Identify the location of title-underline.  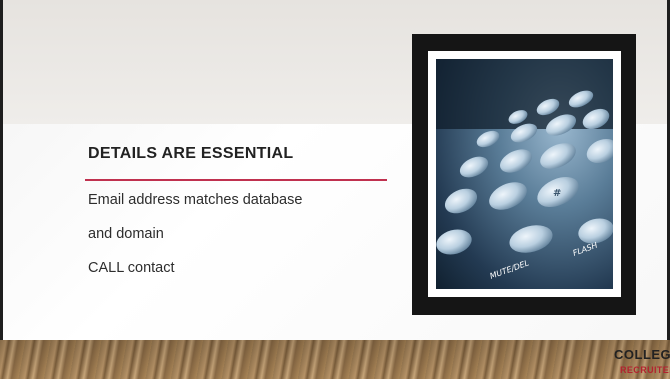
(236, 180).